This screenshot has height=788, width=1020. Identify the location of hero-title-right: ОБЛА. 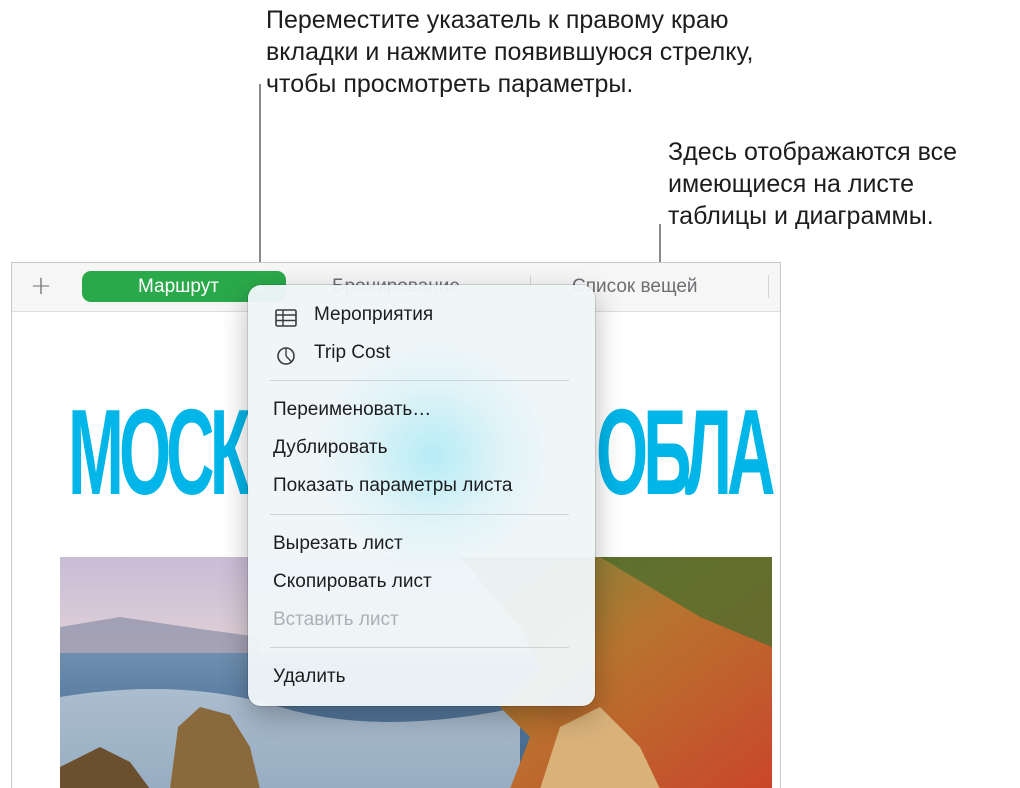
(685, 452).